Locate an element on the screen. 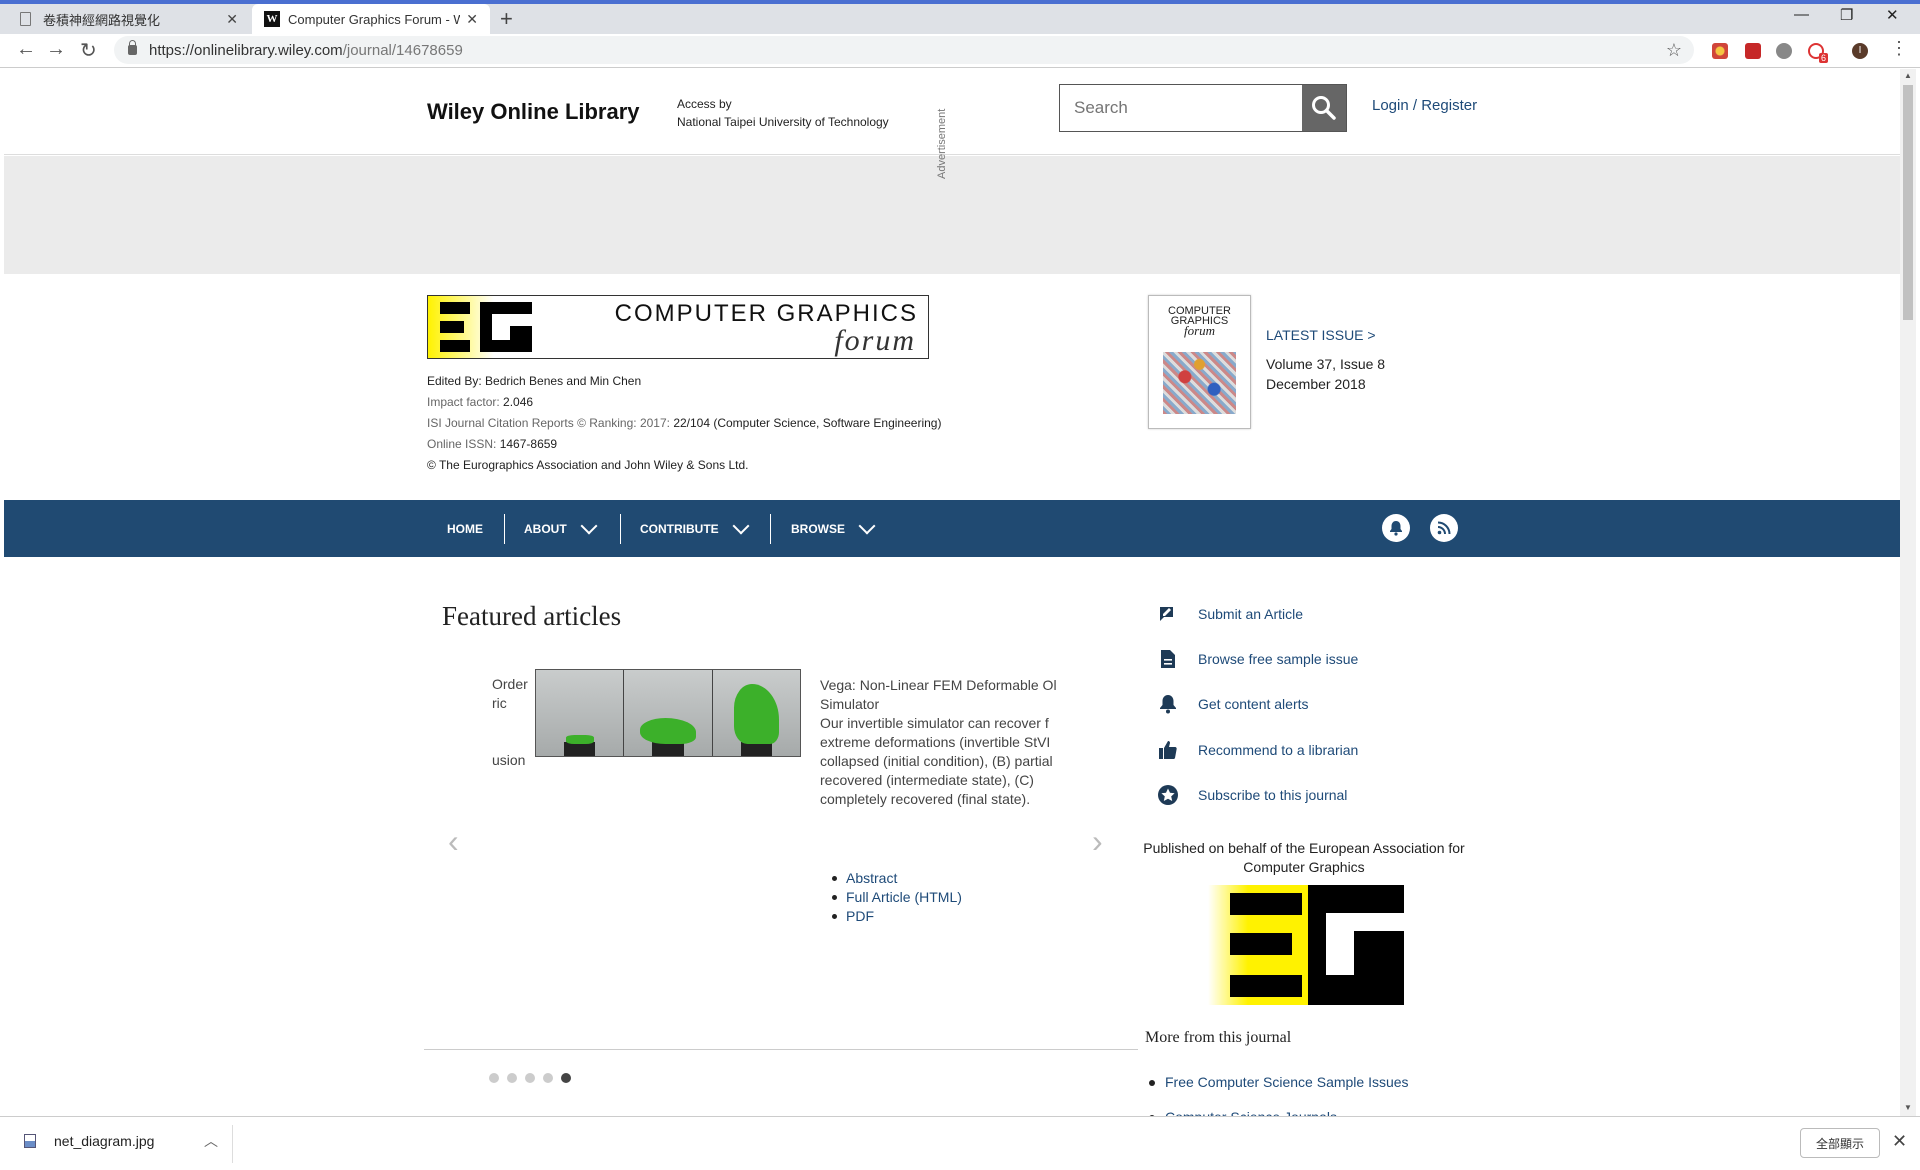 The width and height of the screenshot is (1920, 1170). collapsed-model is located at coordinates (579, 739).